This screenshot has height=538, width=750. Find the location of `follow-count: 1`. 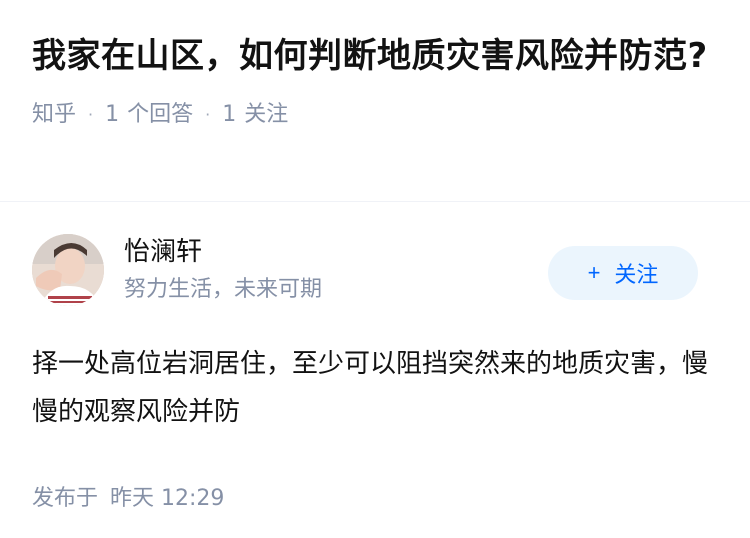

follow-count: 1 is located at coordinates (229, 114).